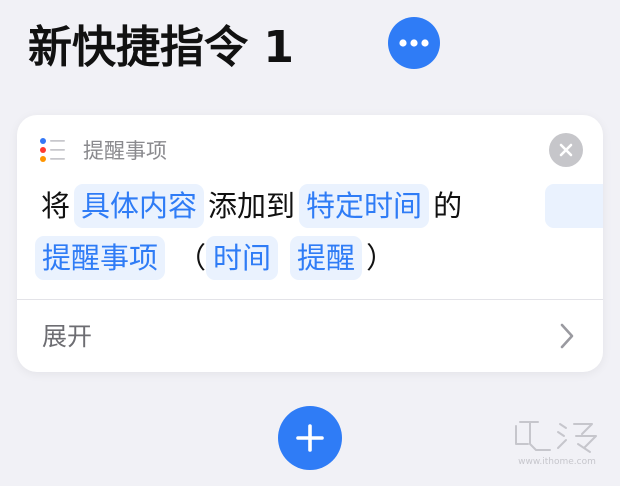  Describe the element at coordinates (242, 258) in the screenshot. I see `time-parameter-token: 时间` at that location.